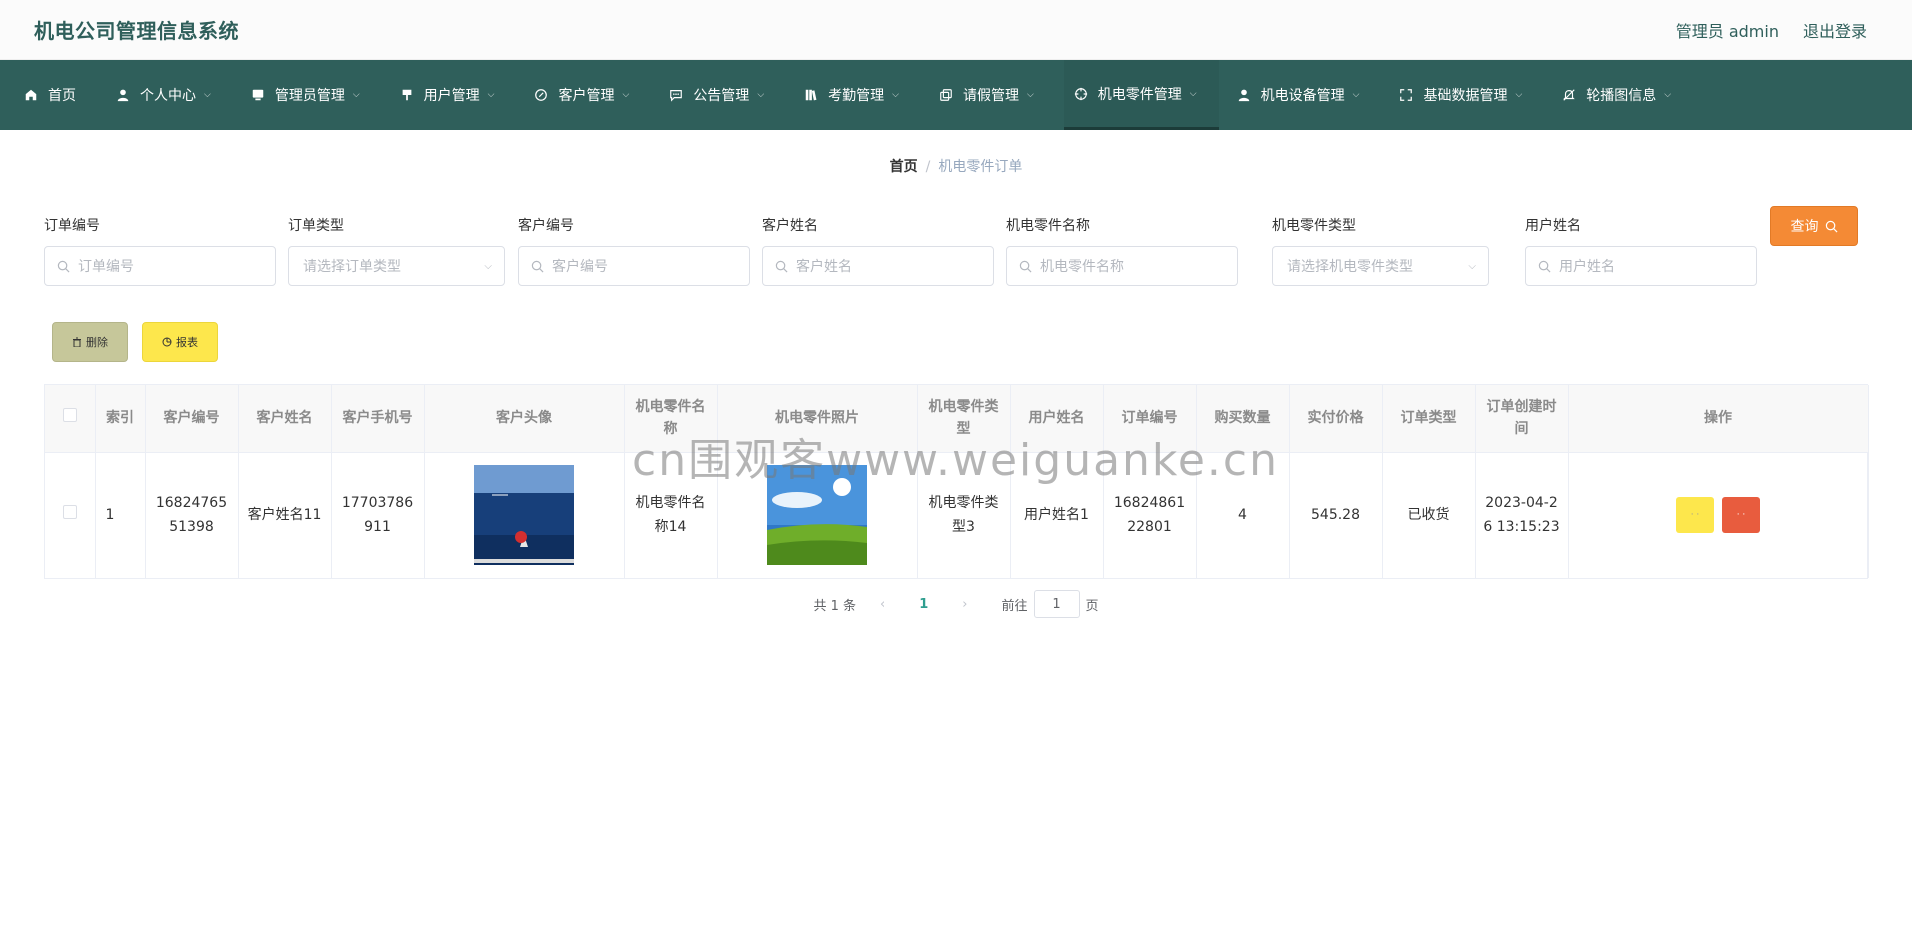  Describe the element at coordinates (1048, 226) in the screenshot. I see `filter-label: 机电零件名称` at that location.